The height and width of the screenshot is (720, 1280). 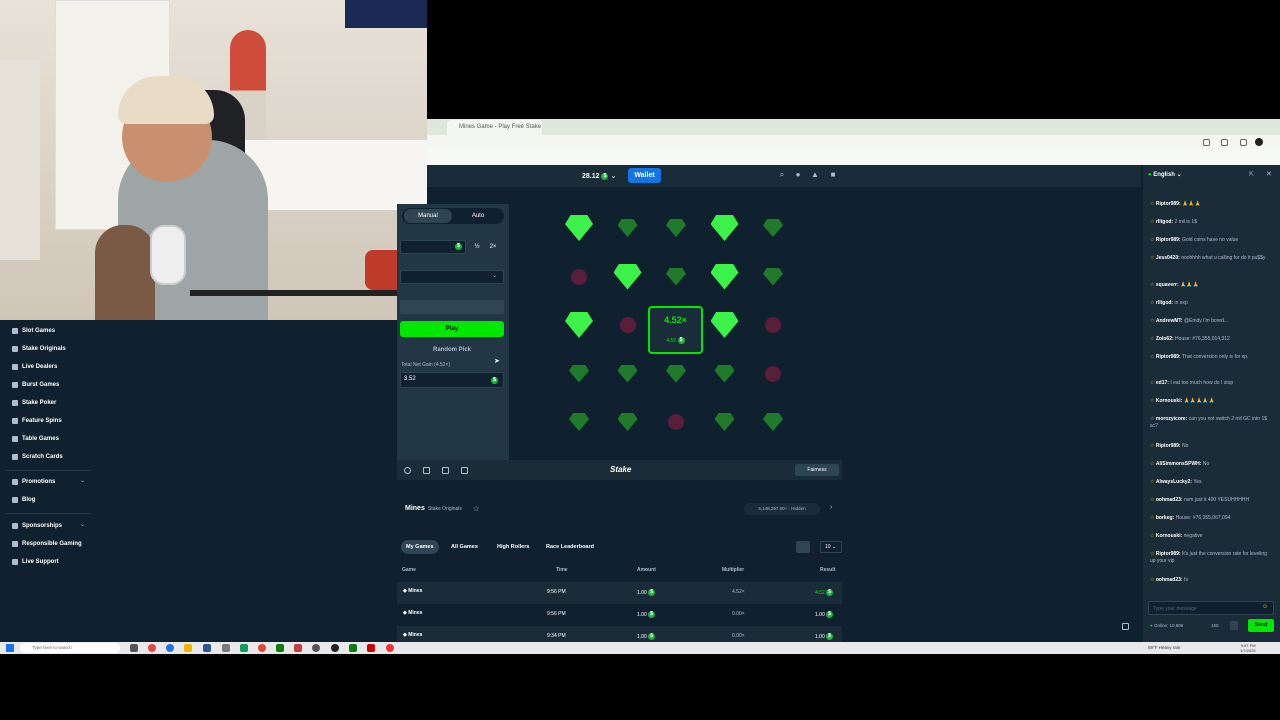 What do you see at coordinates (619, 634) in the screenshot?
I see `table-row: ◆ Mines 9:34 PM 1.00 $ 0.00× 1.00 $` at bounding box center [619, 634].